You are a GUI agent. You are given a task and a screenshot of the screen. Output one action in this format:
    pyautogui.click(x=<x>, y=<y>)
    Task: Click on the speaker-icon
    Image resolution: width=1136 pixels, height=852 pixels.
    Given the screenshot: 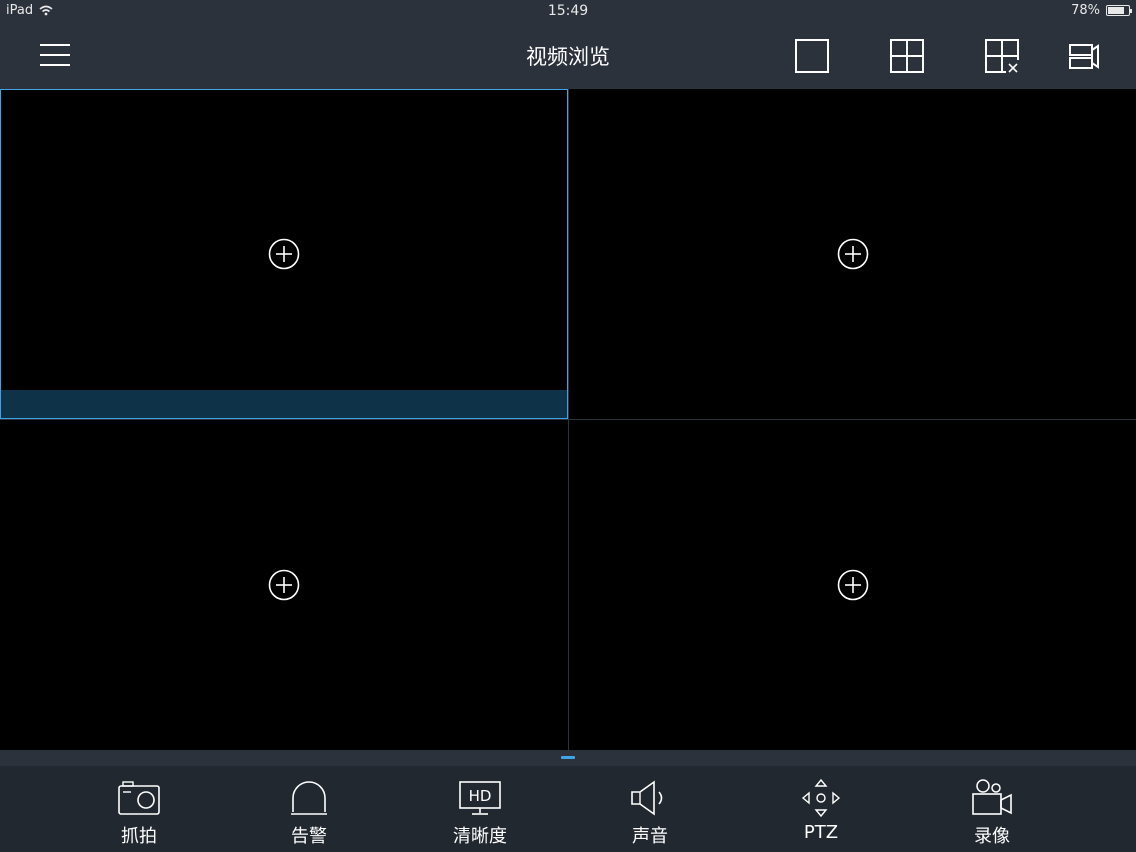 What is the action you would take?
    pyautogui.click(x=647, y=798)
    